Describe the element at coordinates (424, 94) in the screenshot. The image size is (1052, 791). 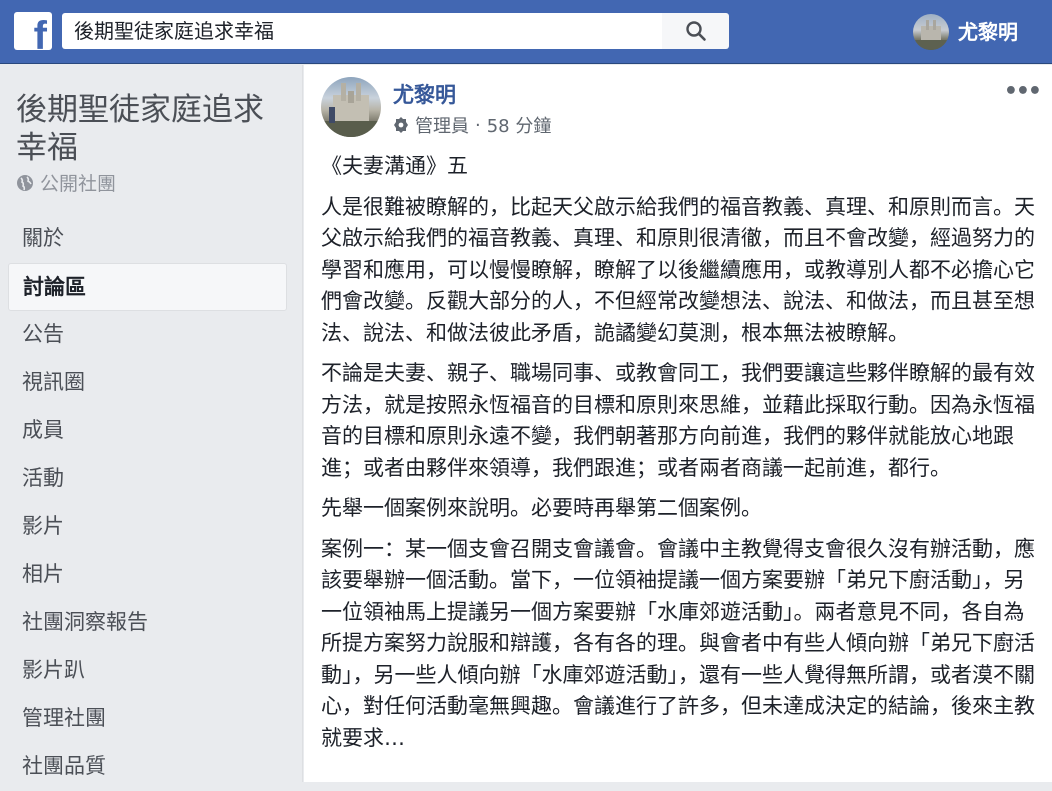
I see `post-author-link: 尤黎明` at that location.